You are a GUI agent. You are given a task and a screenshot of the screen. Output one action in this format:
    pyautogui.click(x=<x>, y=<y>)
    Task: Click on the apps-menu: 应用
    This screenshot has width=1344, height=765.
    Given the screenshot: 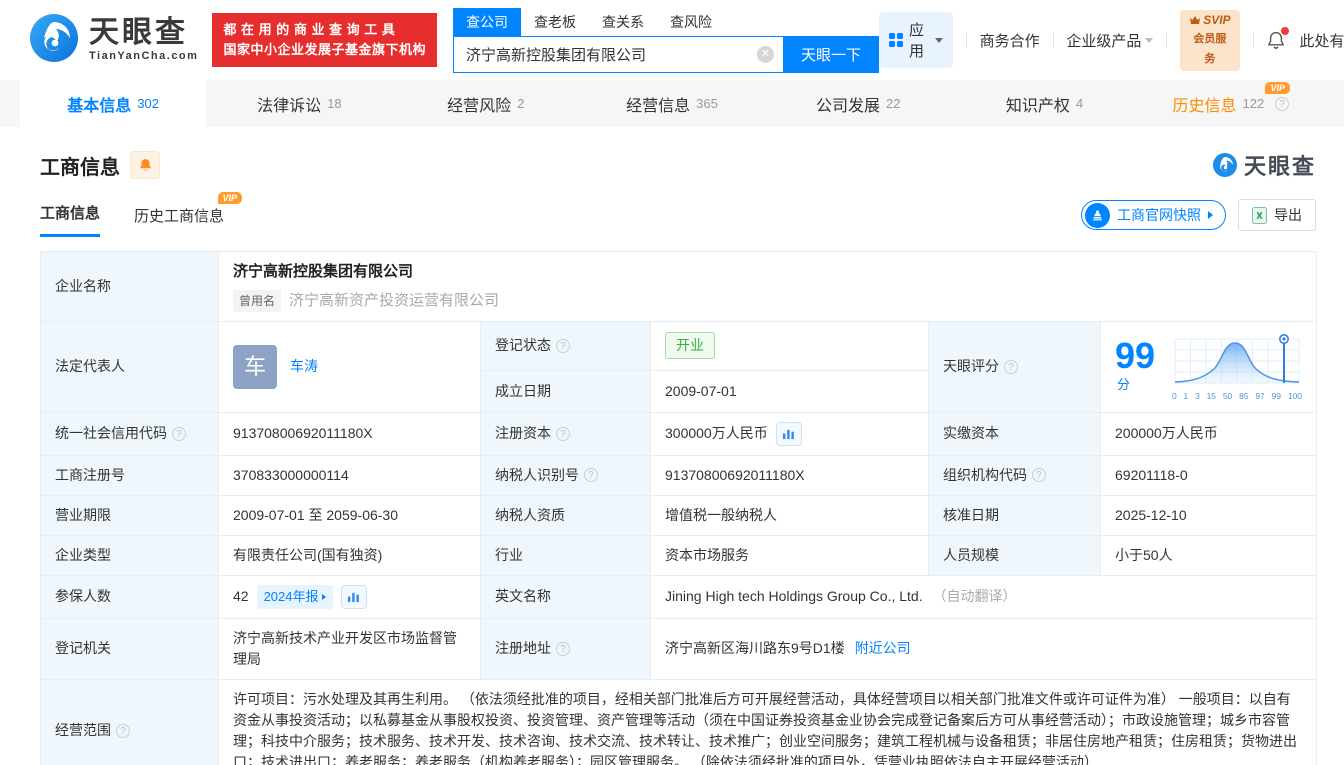 What is the action you would take?
    pyautogui.click(x=915, y=40)
    